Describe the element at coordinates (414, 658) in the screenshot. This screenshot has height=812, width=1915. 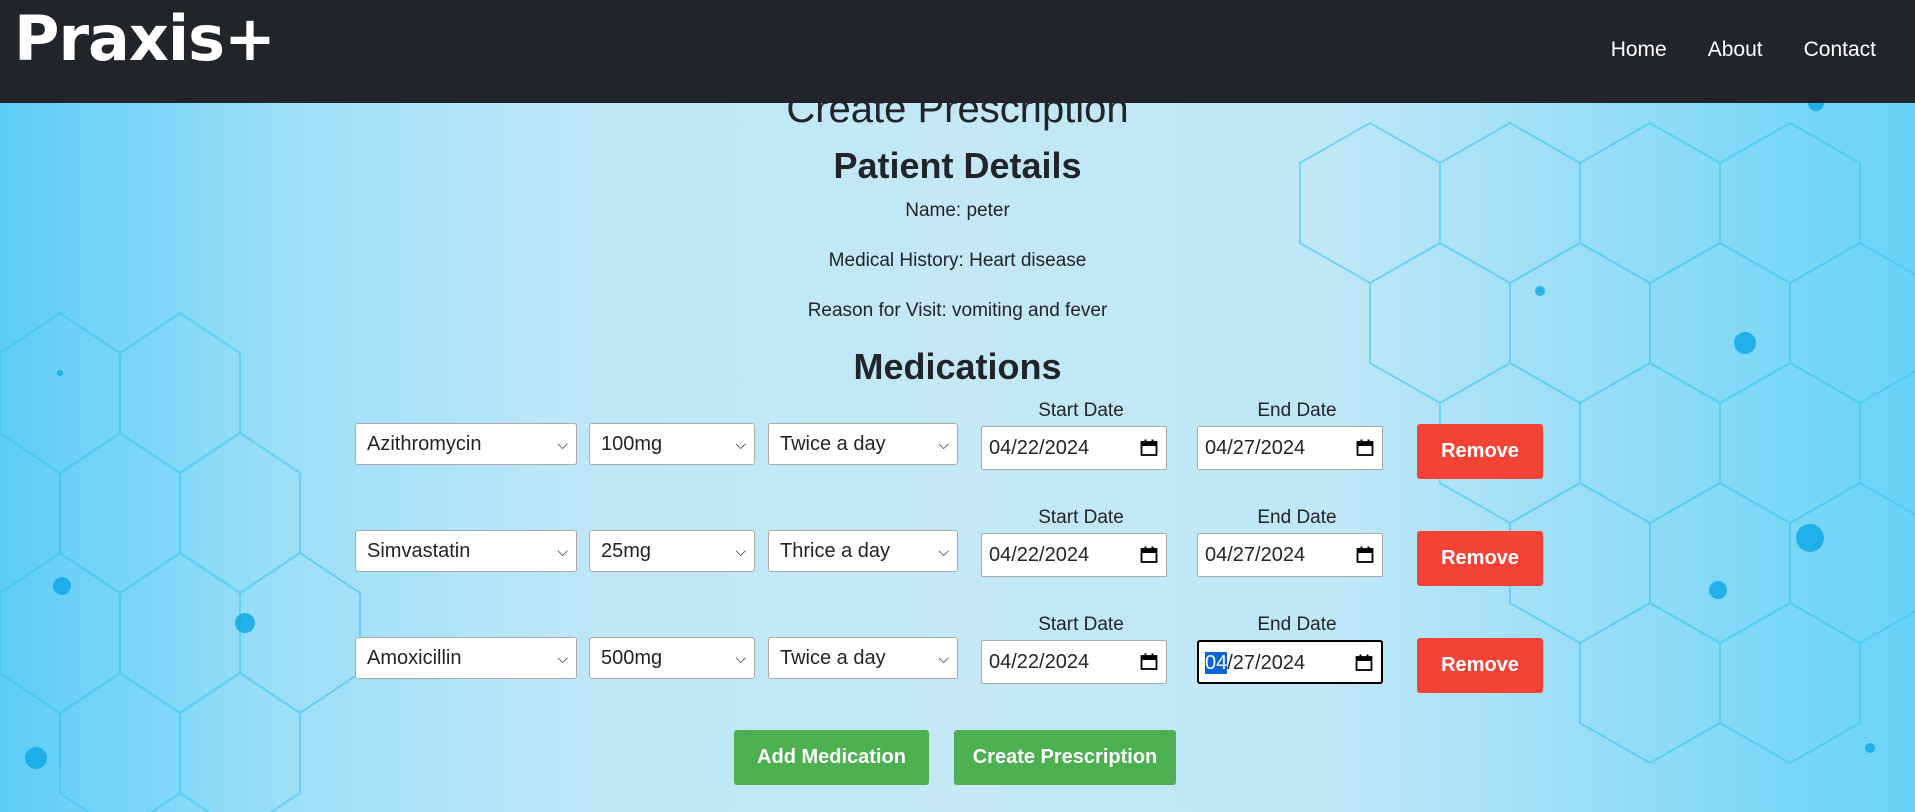
I see `drug-select-value: Amoxicillin` at that location.